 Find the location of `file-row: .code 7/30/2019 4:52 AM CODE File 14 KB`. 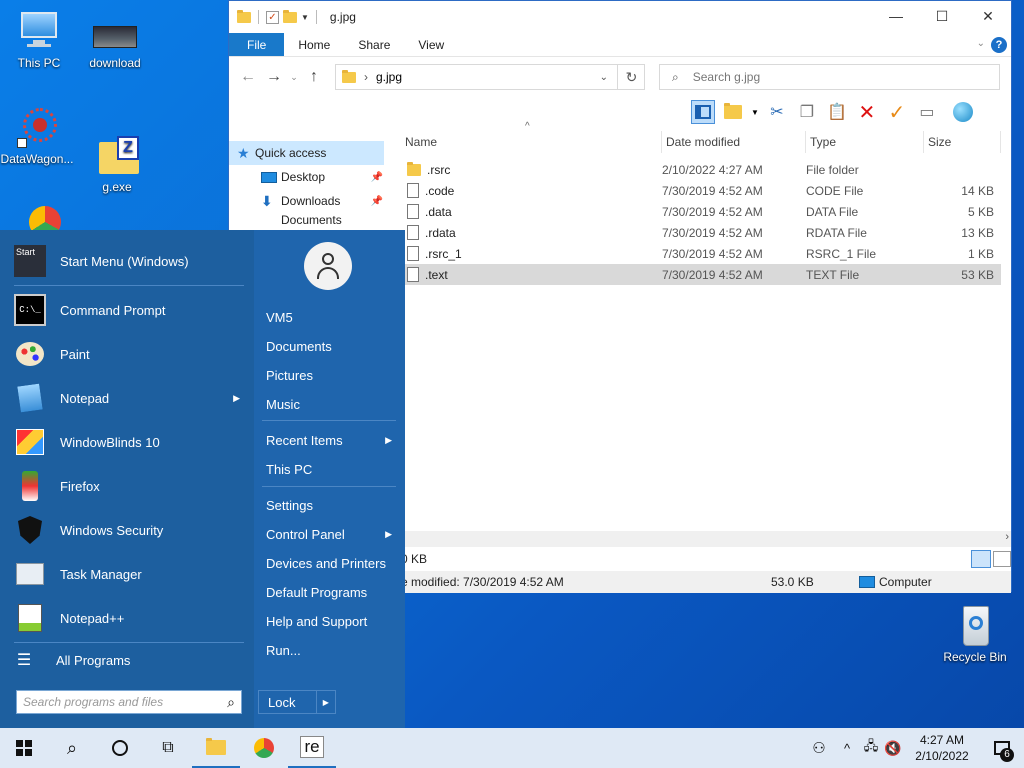

file-row: .code 7/30/2019 4:52 AM CODE File 14 KB is located at coordinates (701, 190).